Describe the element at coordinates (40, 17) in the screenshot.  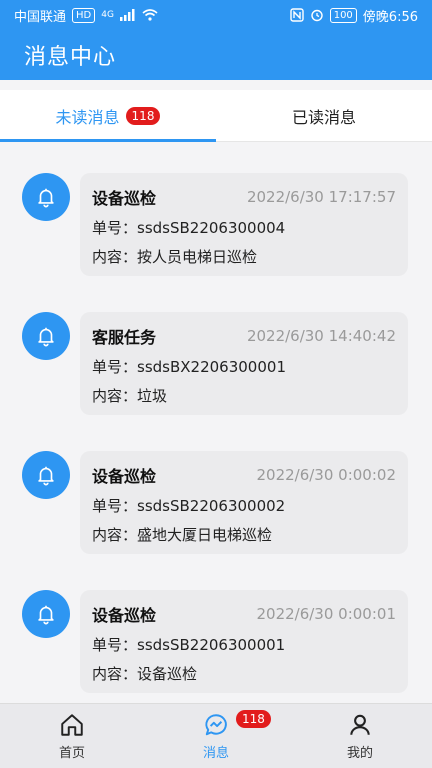
I see `carrier-text: 中国联通` at that location.